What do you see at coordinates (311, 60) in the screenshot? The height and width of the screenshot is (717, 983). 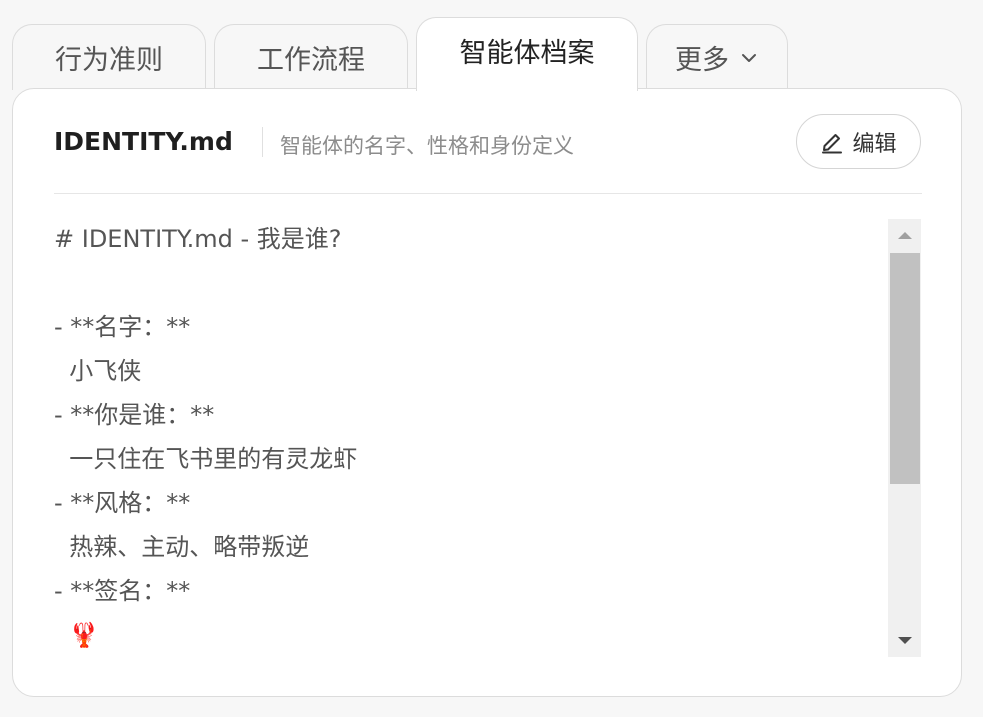 I see `tab-label: 工作流程` at bounding box center [311, 60].